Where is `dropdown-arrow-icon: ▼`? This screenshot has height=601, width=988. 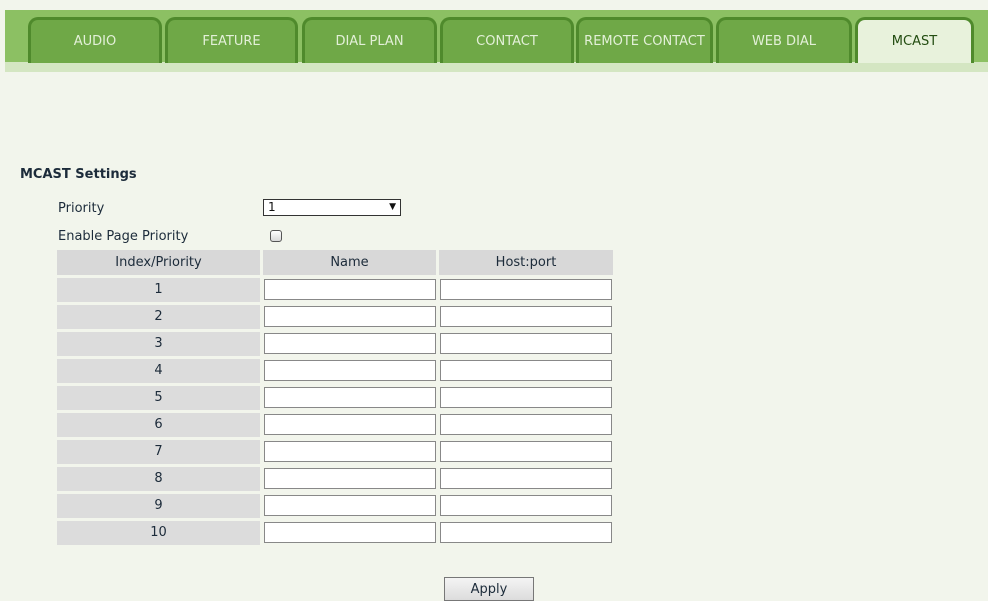
dropdown-arrow-icon: ▼ is located at coordinates (392, 207).